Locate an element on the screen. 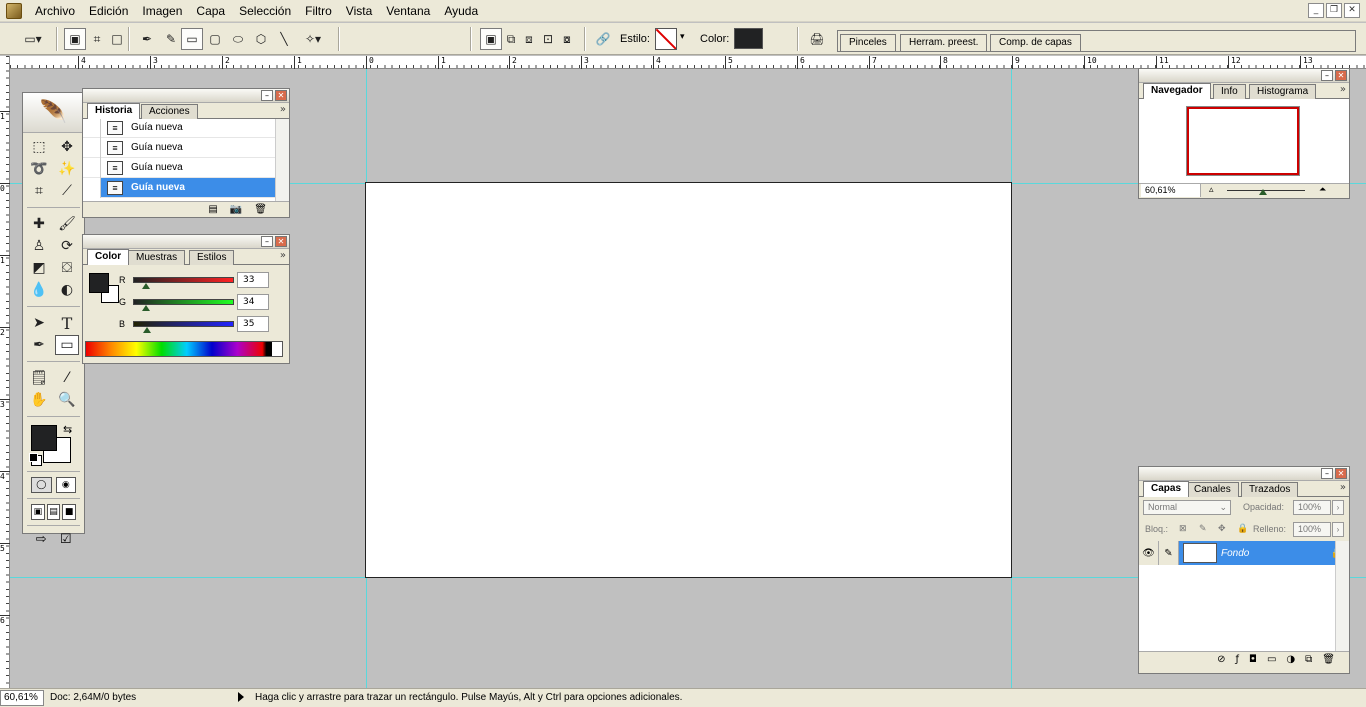  eraser-tool-icon: ◩ is located at coordinates (39, 268).